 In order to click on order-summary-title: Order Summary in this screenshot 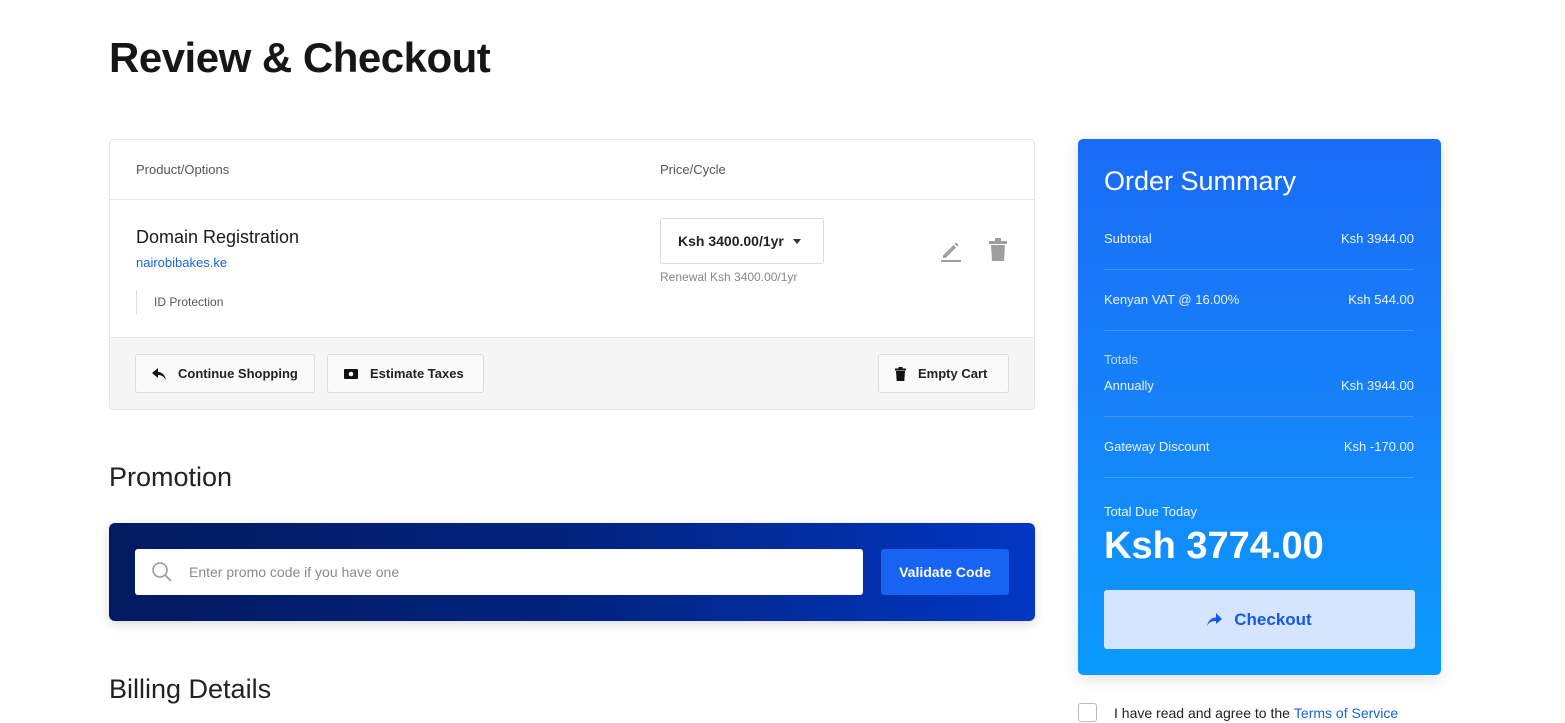, I will do `click(1200, 181)`.